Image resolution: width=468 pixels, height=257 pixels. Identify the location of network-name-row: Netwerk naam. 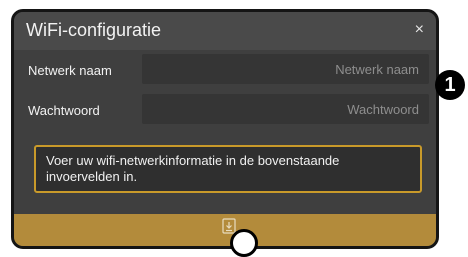
(225, 71).